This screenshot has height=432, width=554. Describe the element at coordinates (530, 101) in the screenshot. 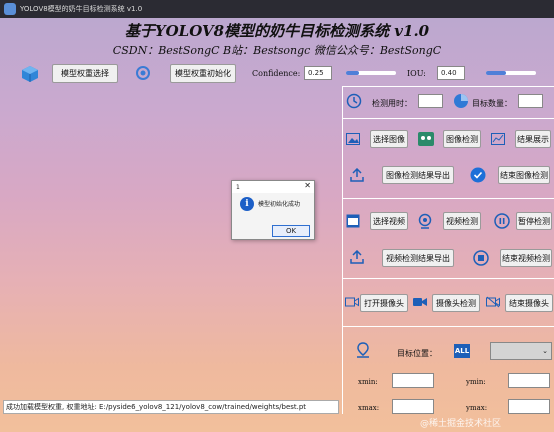

I see `count-field` at that location.